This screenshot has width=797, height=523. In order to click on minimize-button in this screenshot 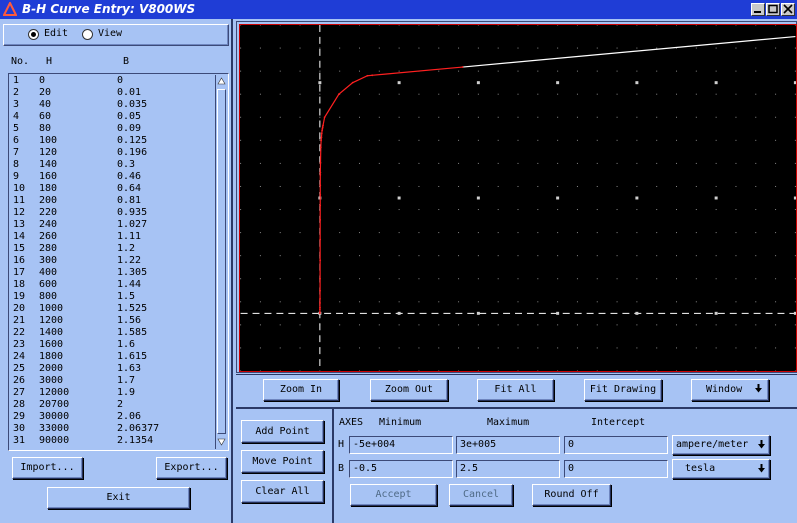, I will do `click(758, 9)`.